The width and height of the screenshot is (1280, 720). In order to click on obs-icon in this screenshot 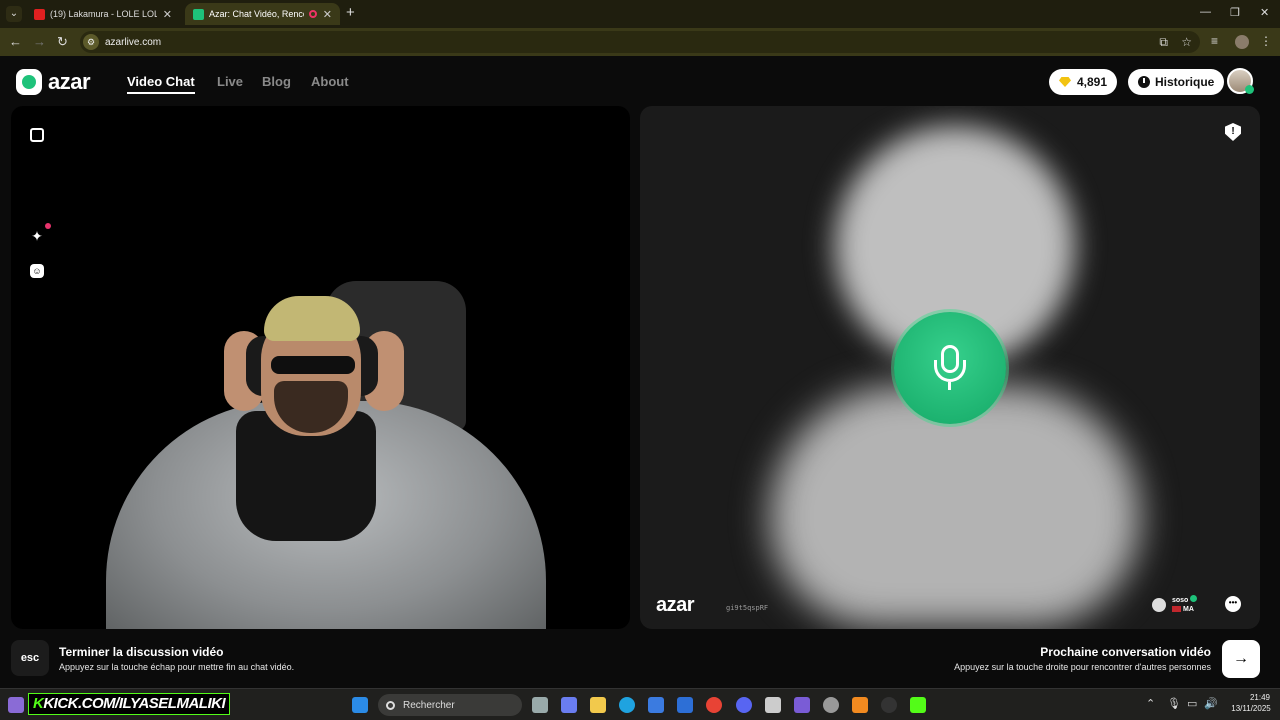, I will do `click(831, 705)`.